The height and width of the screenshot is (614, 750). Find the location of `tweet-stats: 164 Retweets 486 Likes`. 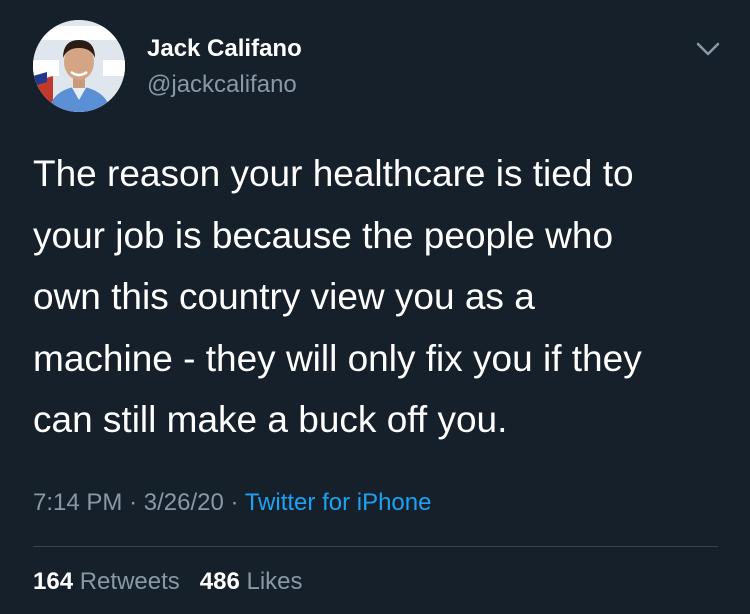

tweet-stats: 164 Retweets 486 Likes is located at coordinates (168, 582).